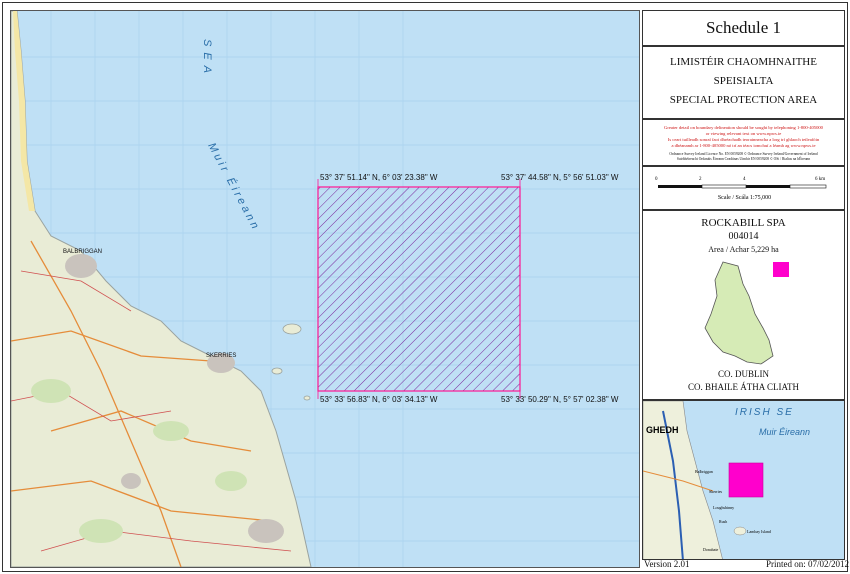 The width and height of the screenshot is (850, 574). I want to click on inset-island-lambay: Lambay Island, so click(759, 531).